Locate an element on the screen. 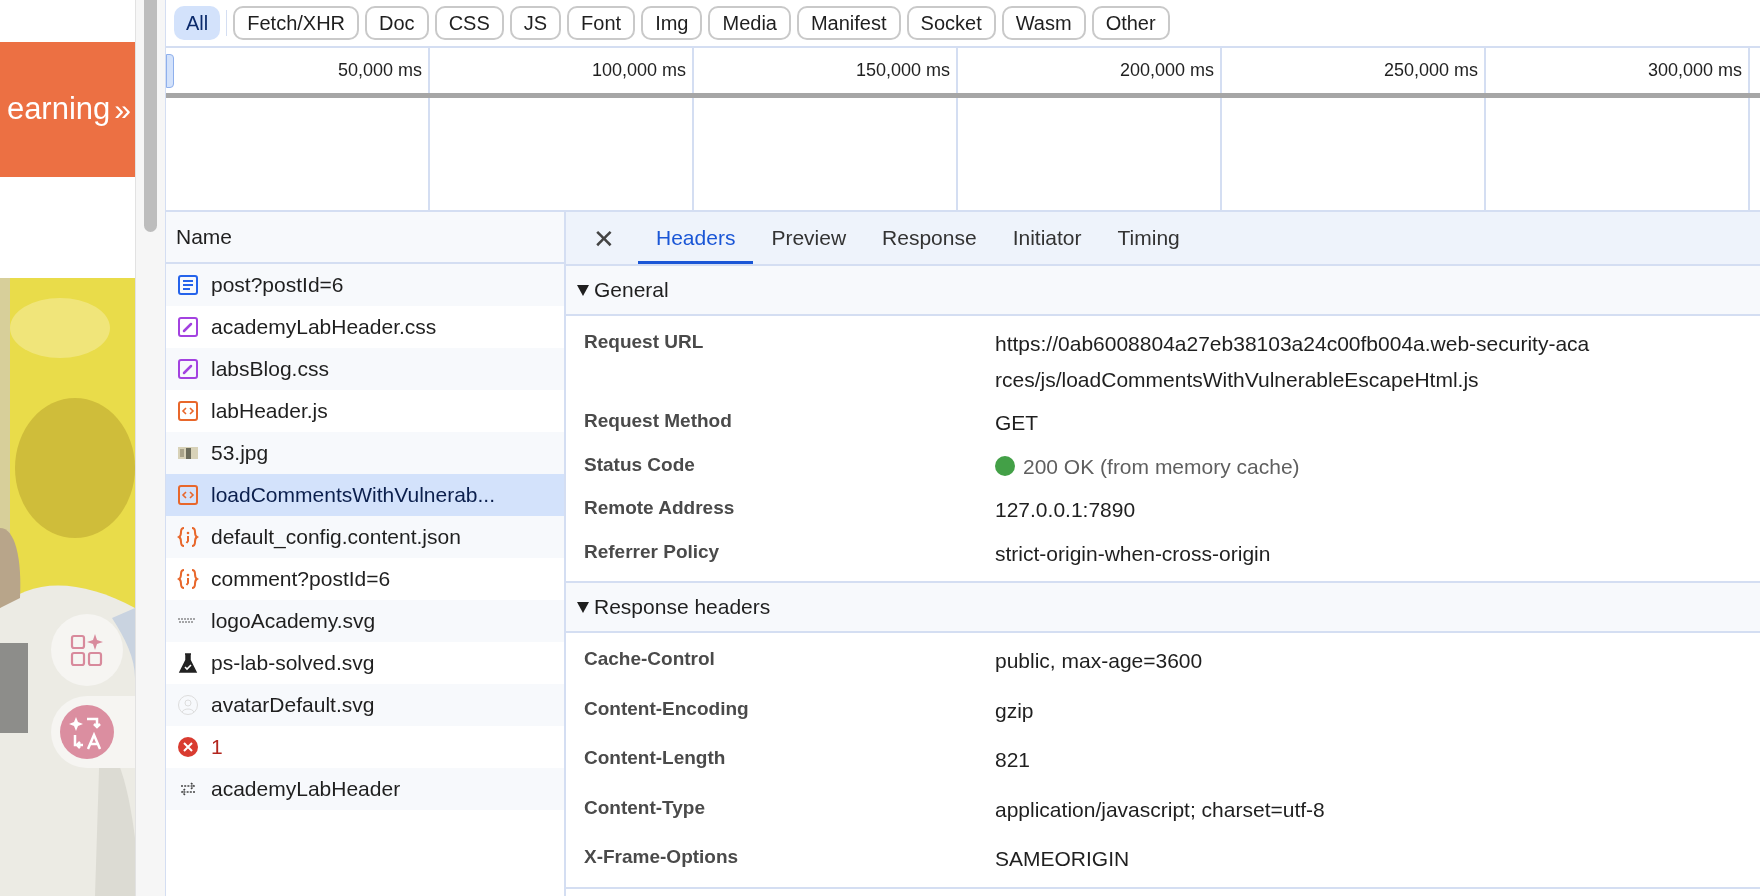  header-value: gzip is located at coordinates (1014, 710).